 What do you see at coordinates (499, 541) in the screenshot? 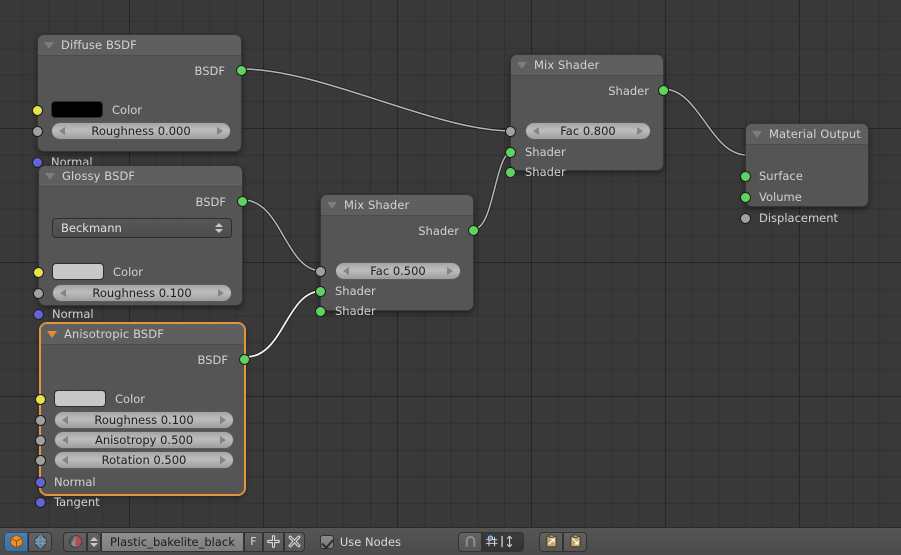
I see `snap-mode-icon` at bounding box center [499, 541].